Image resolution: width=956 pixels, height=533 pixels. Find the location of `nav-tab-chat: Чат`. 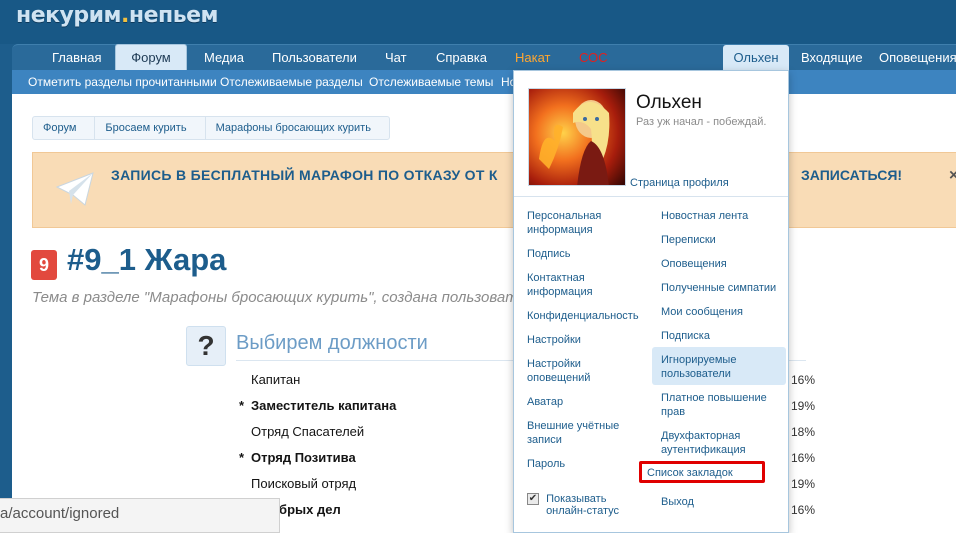

nav-tab-chat: Чат is located at coordinates (396, 58).